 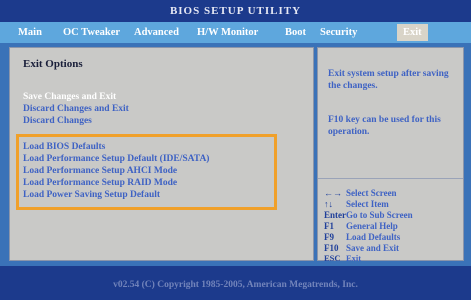 What do you see at coordinates (338, 32) in the screenshot?
I see `tab-security: Security` at bounding box center [338, 32].